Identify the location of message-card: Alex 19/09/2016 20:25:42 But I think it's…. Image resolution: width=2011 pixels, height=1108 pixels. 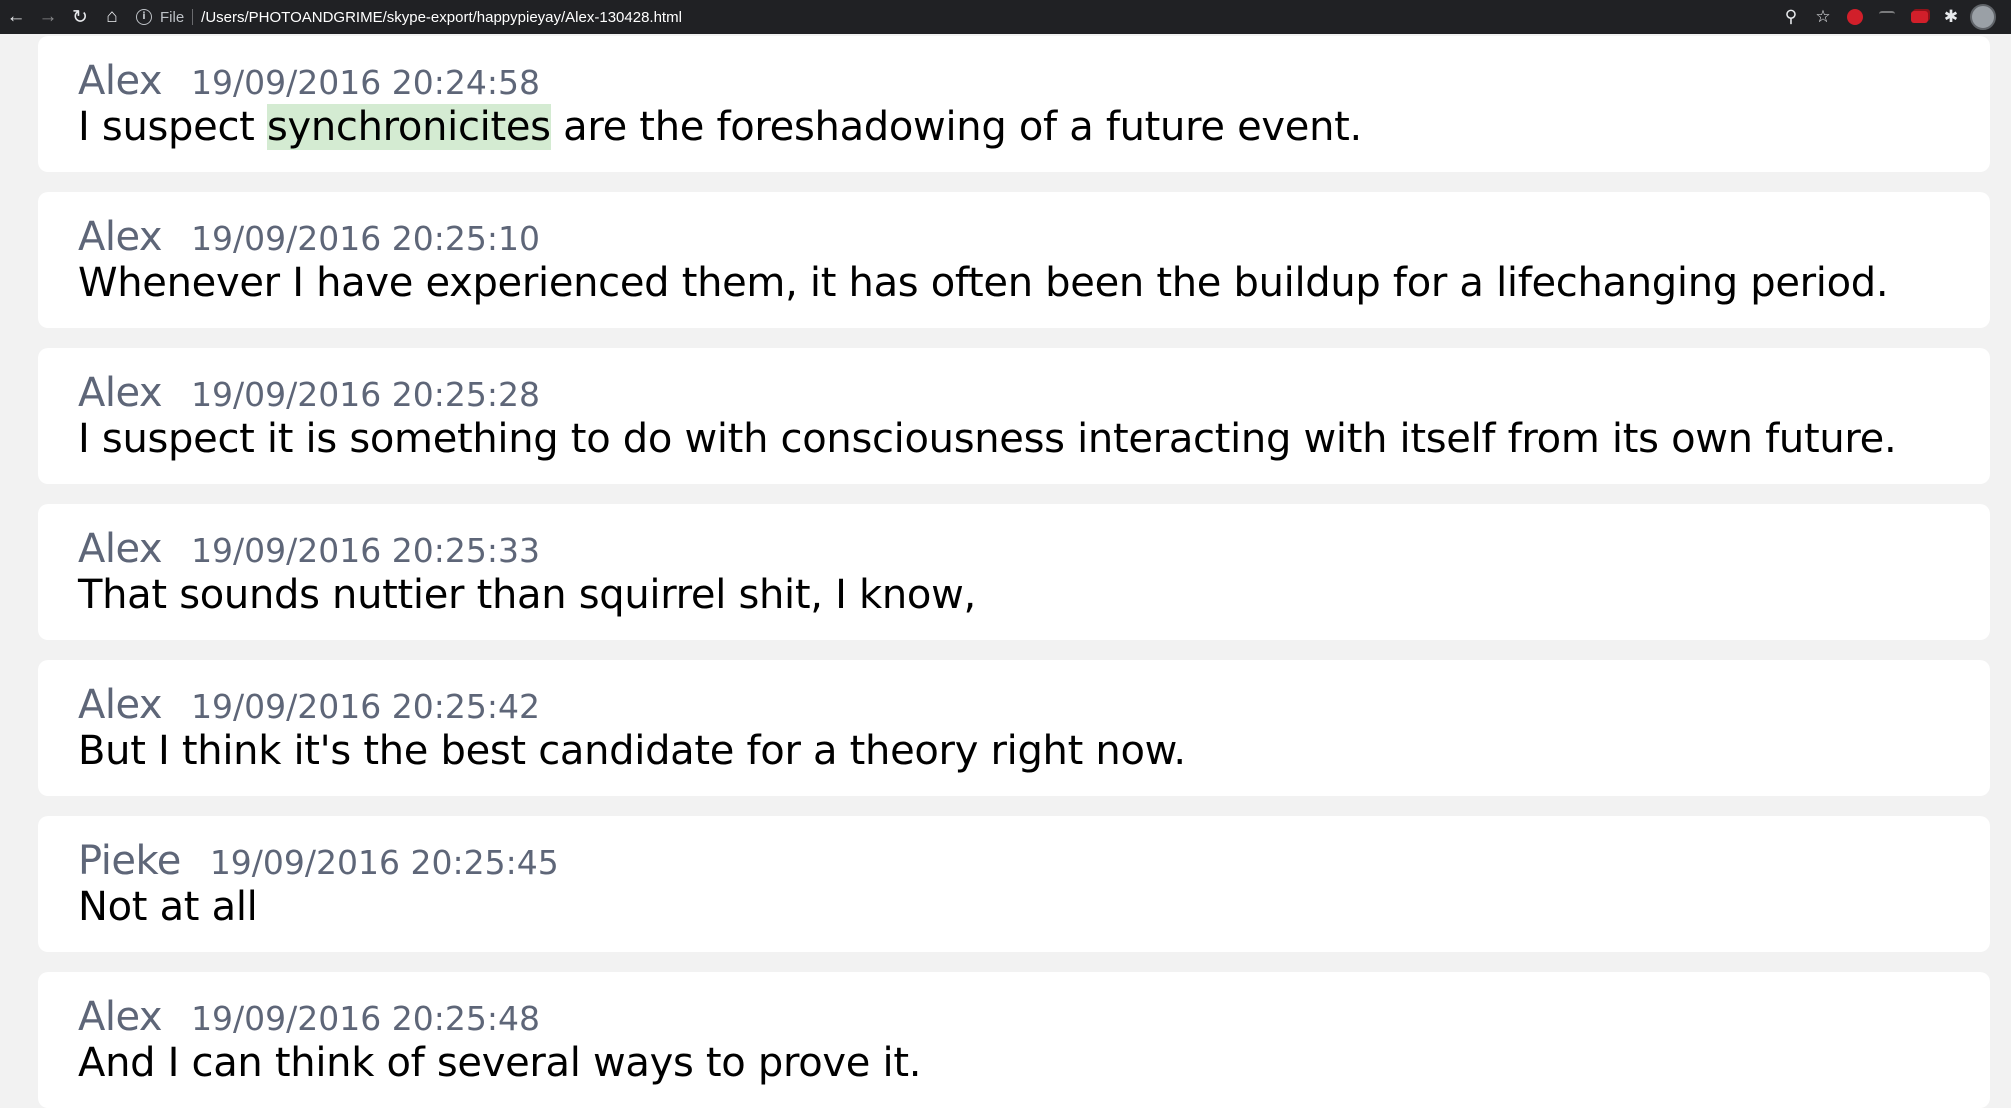
(1014, 728).